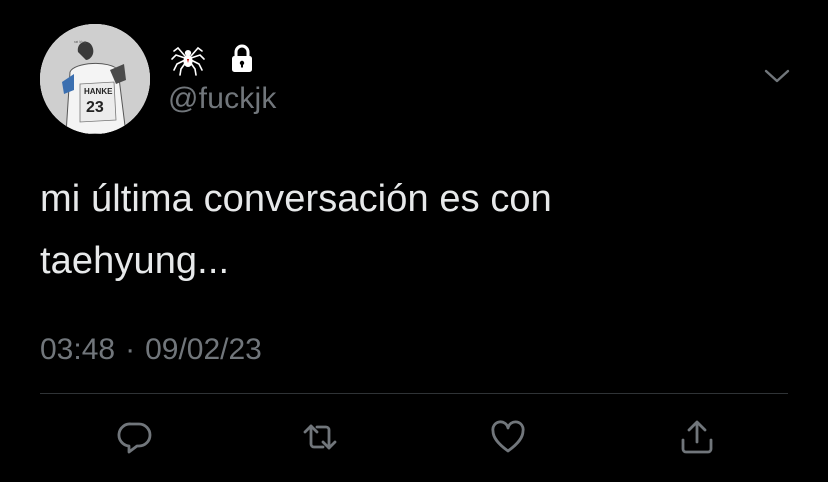  I want to click on tweet-time: 03:48, so click(78, 349).